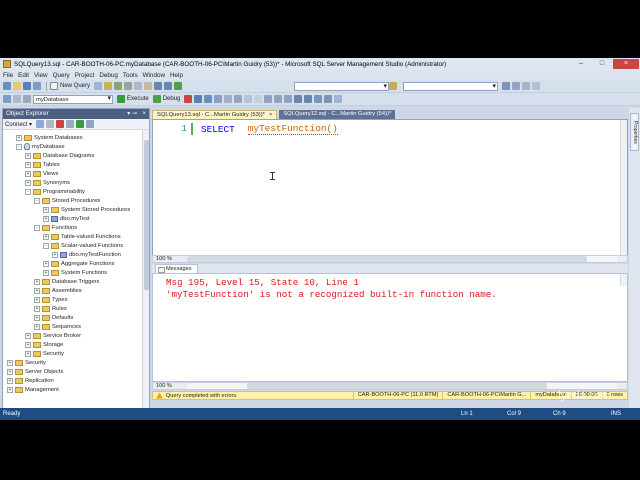 This screenshot has width=640, height=480. Describe the element at coordinates (118, 86) in the screenshot. I see `mdx-query-icon` at that location.